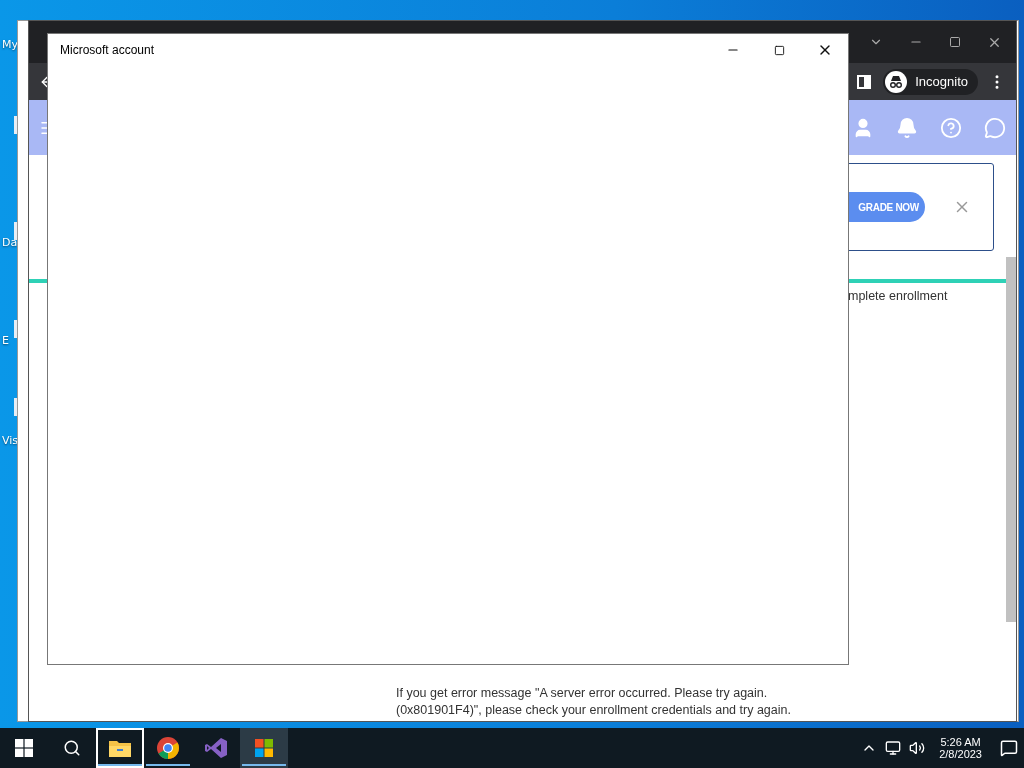  I want to click on shortcut-label: Vis, so click(10, 440).